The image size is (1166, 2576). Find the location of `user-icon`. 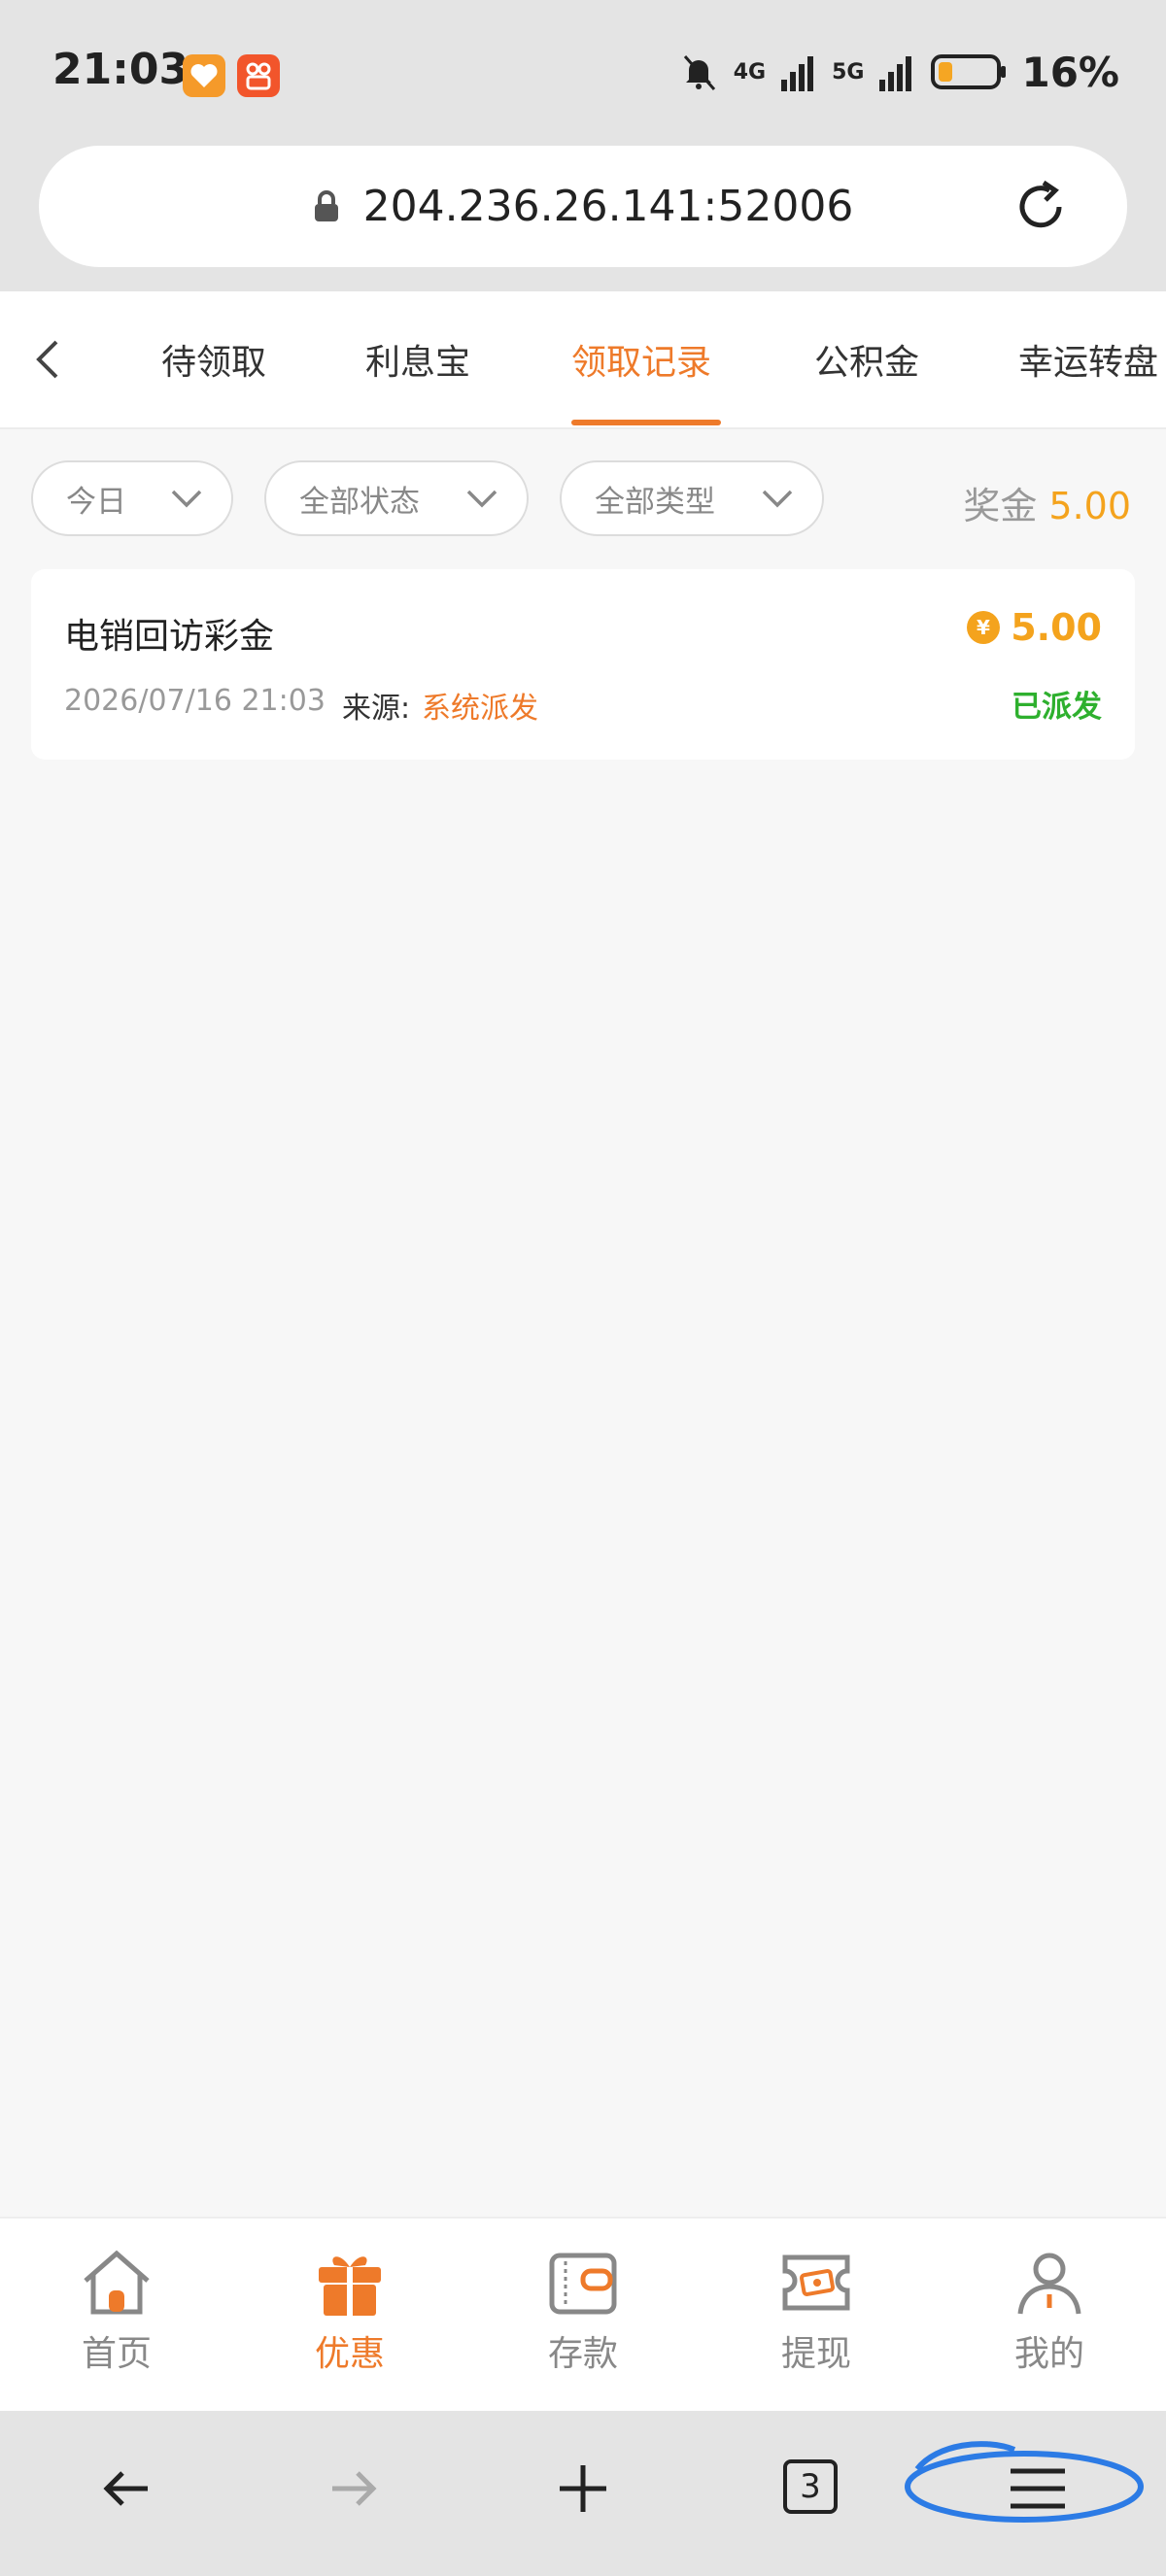

user-icon is located at coordinates (1049, 2284).